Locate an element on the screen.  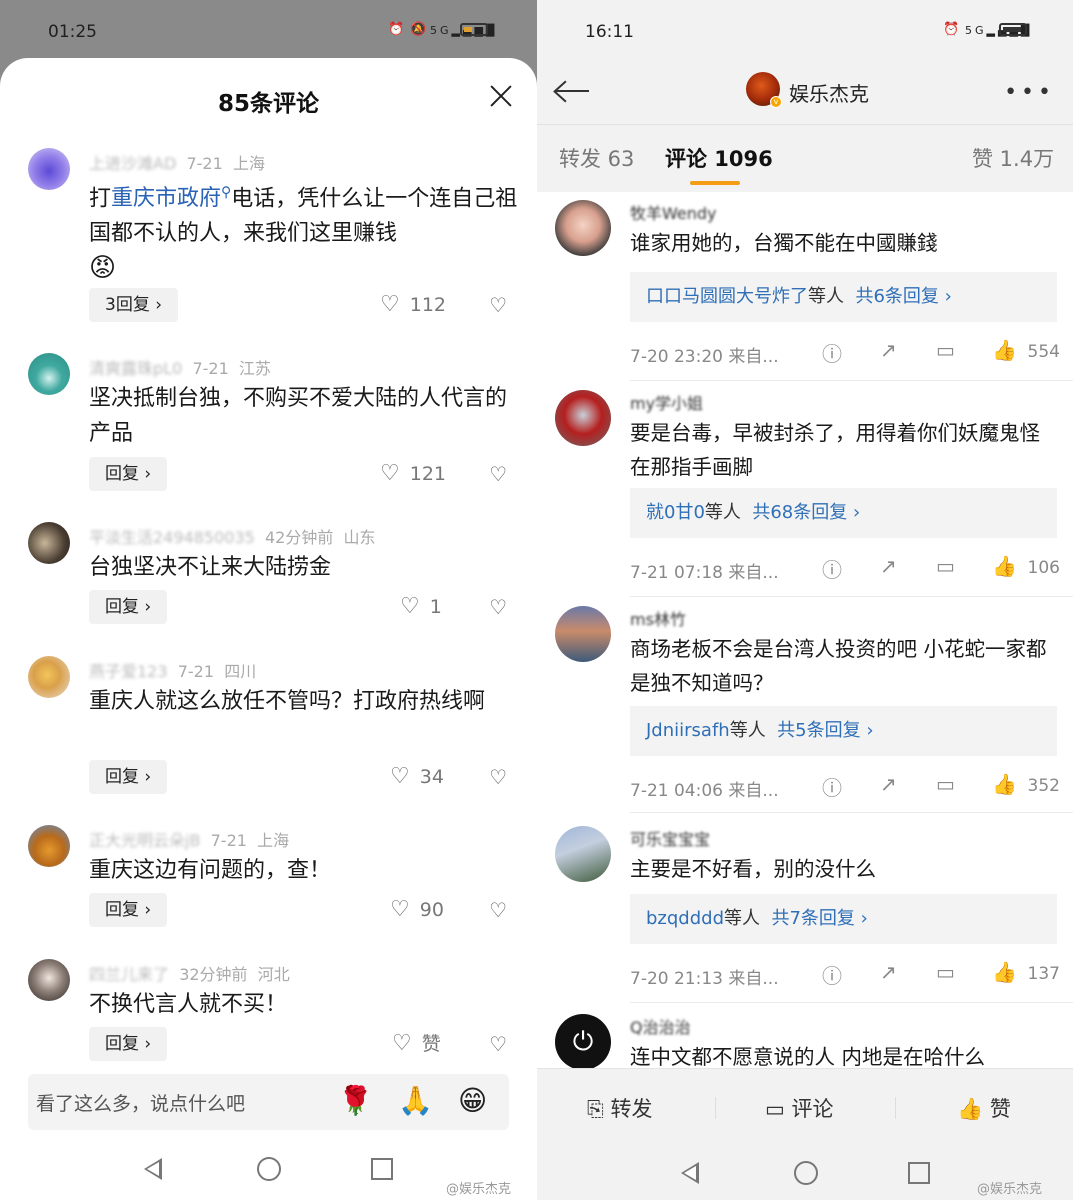
comment-meta: 四兰儿来了 32分钟前 河北 is located at coordinates (189, 974).